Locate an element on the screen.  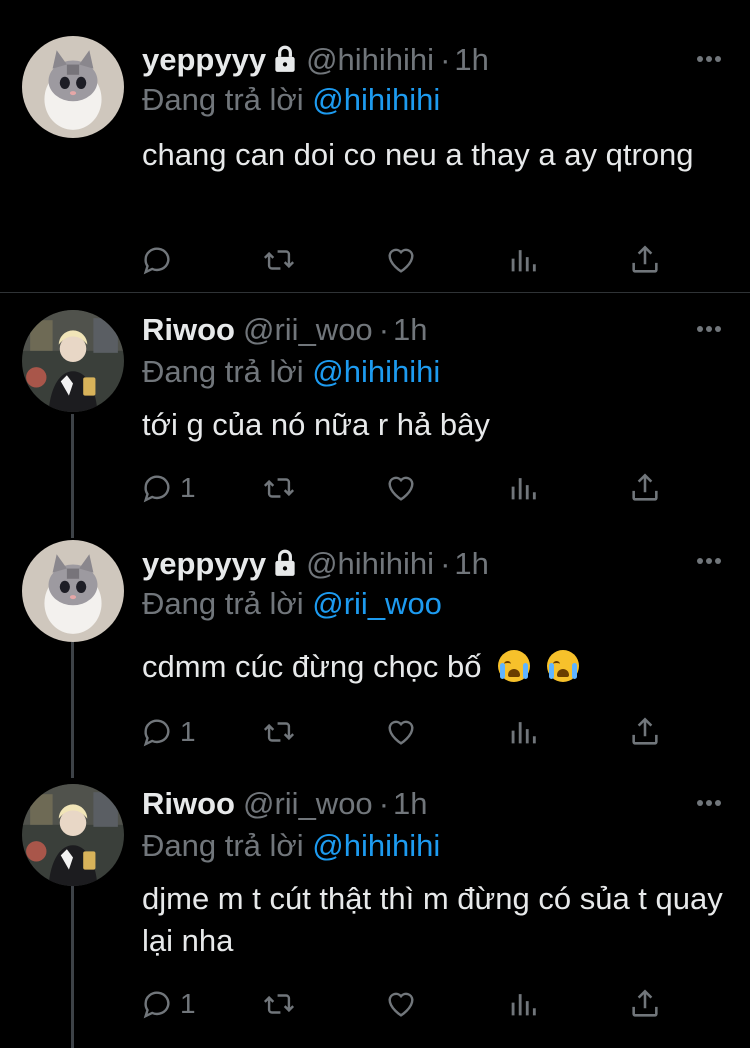
replying-to: Đang trả lời @rii_woo is located at coordinates (292, 604).